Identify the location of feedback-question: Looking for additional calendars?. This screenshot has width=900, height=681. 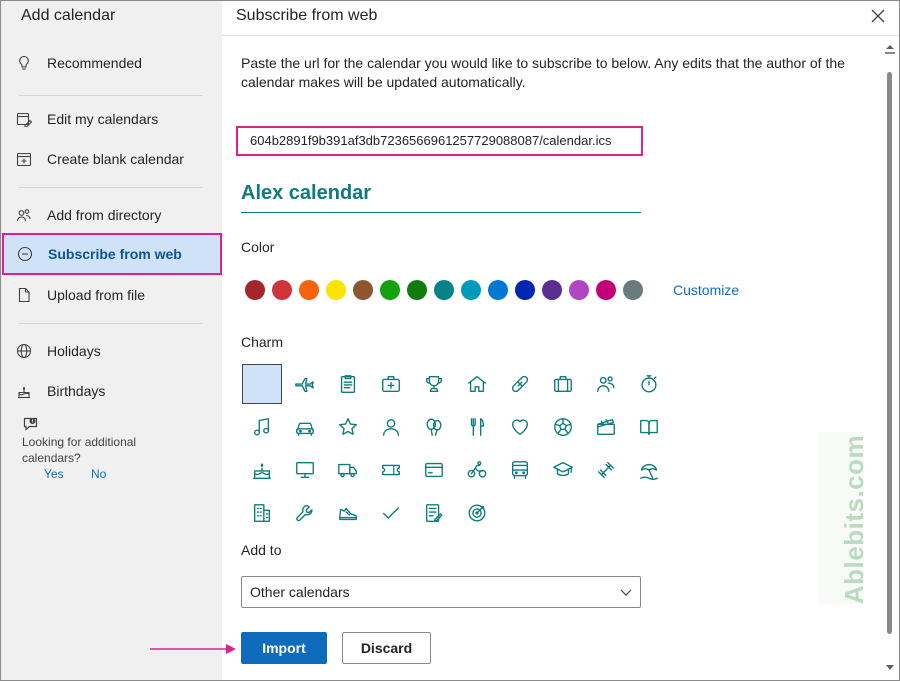
(79, 450).